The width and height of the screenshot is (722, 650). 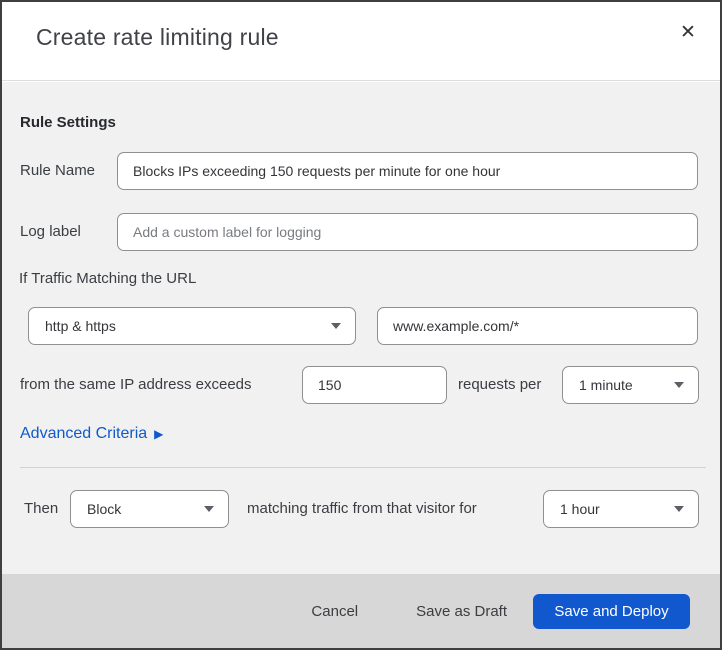 I want to click on traffic-match-intro: If Traffic Matching the URL, so click(x=108, y=278).